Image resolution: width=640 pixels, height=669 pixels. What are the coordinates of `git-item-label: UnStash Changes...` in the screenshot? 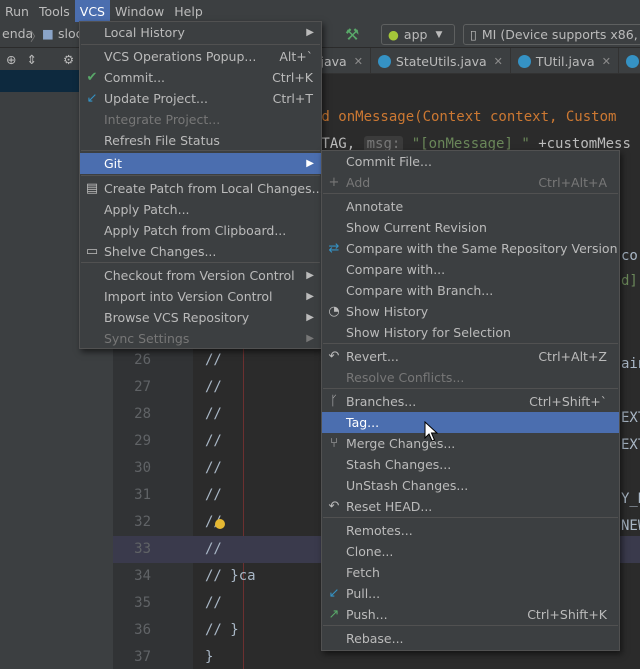 It's located at (407, 485).